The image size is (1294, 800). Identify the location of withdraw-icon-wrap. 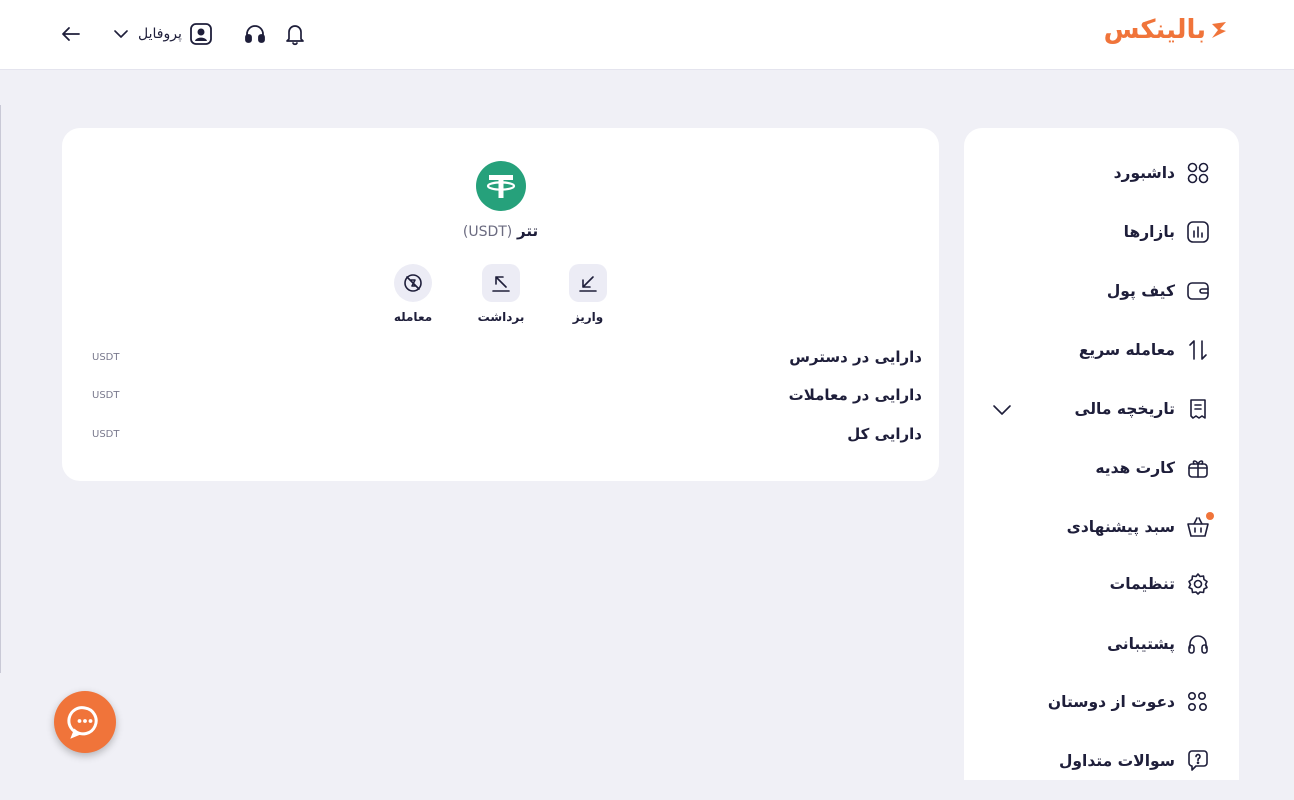
(501, 283).